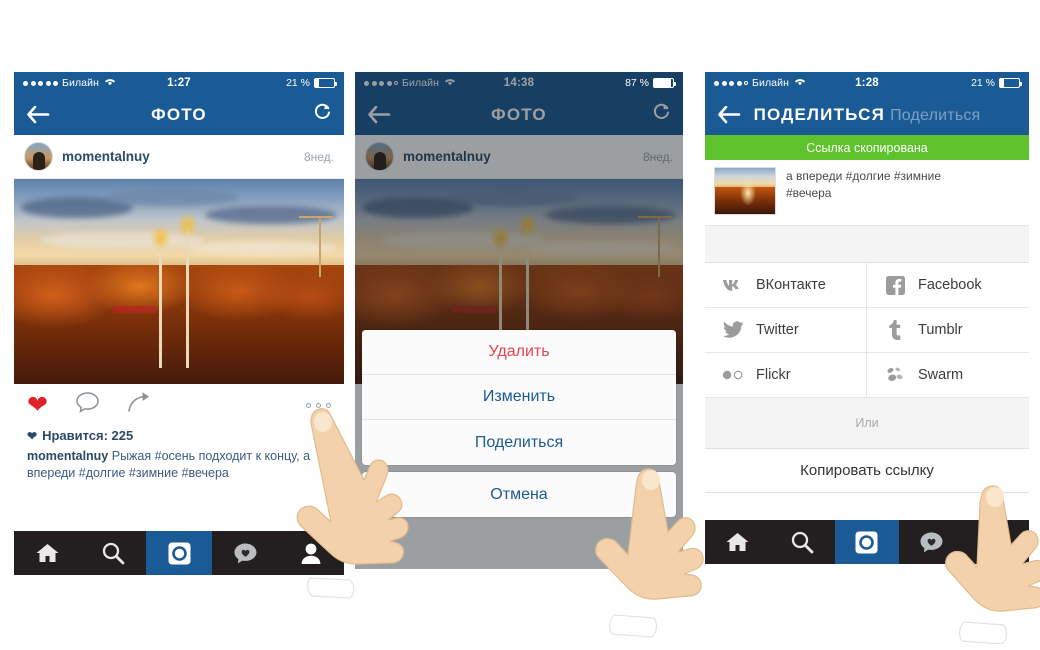 This screenshot has width=1040, height=650. I want to click on share-target-facebook: Facebook, so click(948, 285).